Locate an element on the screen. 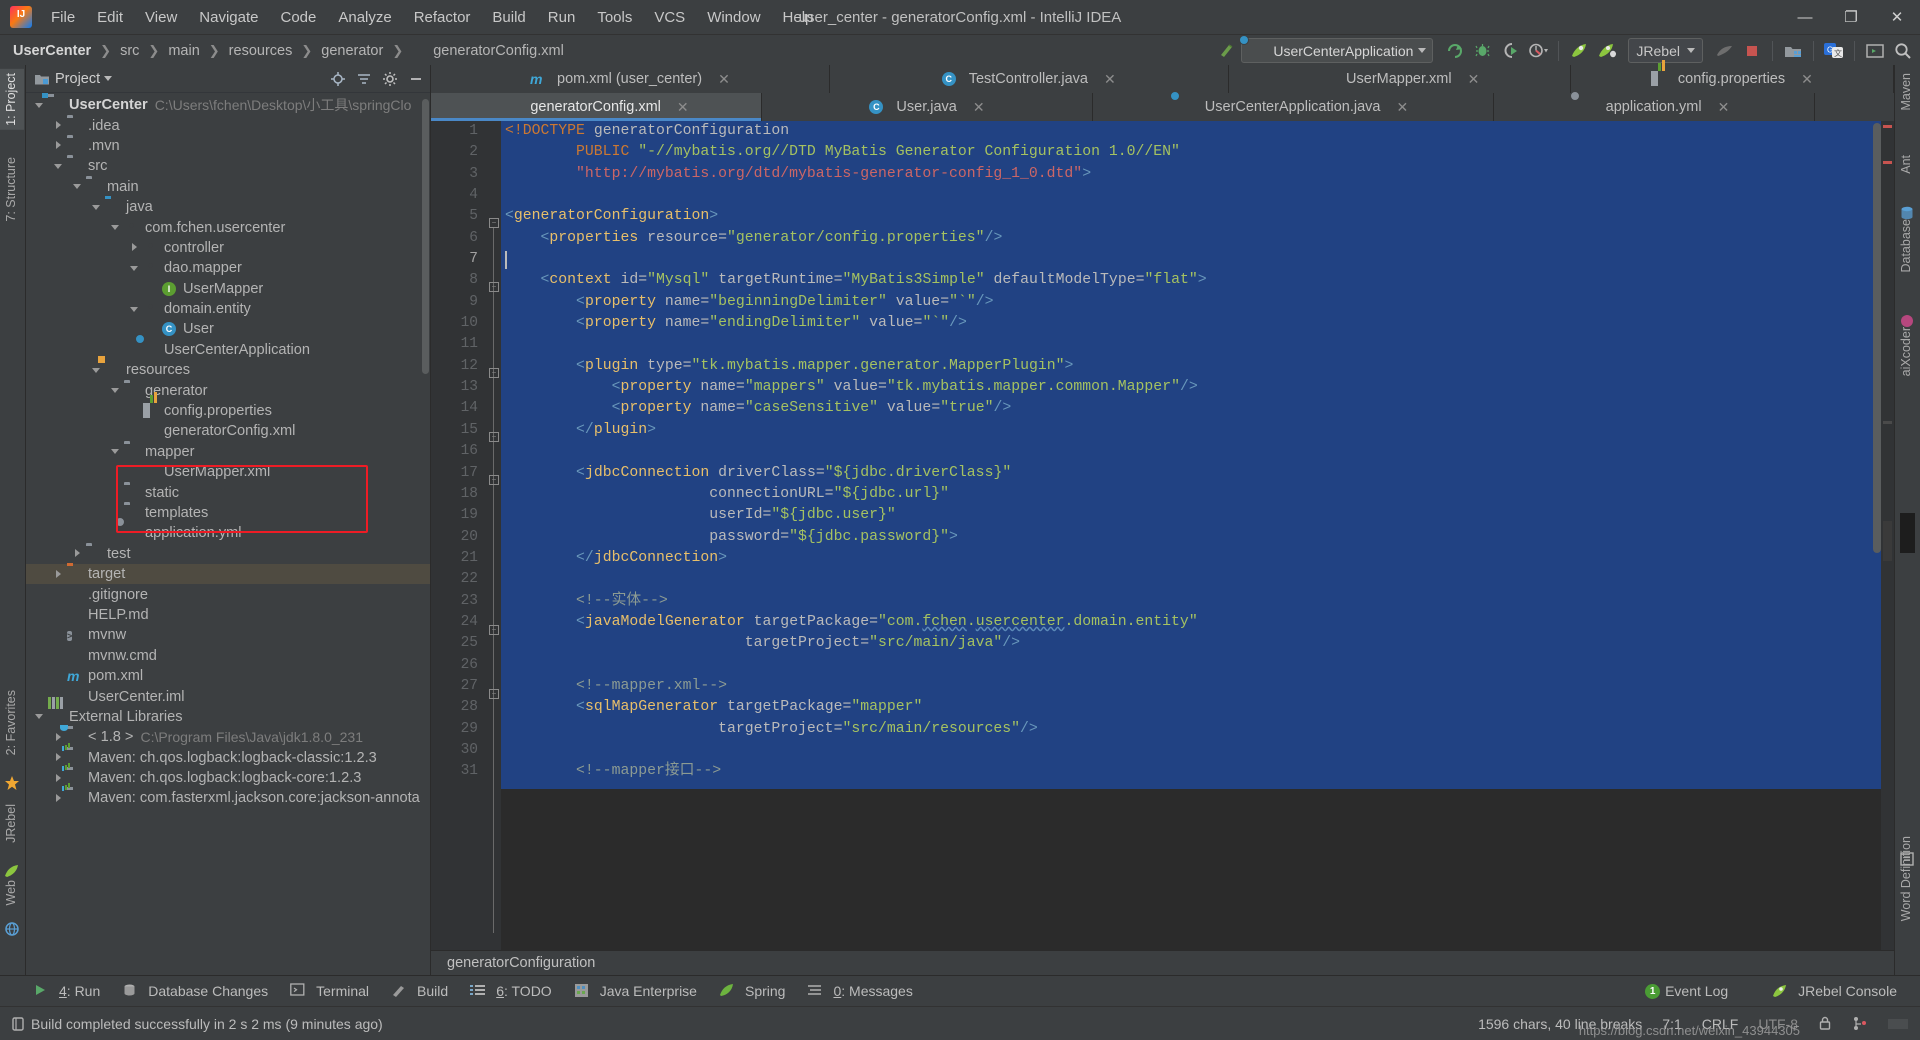  tool-window-button: 6: TODO is located at coordinates (511, 991).